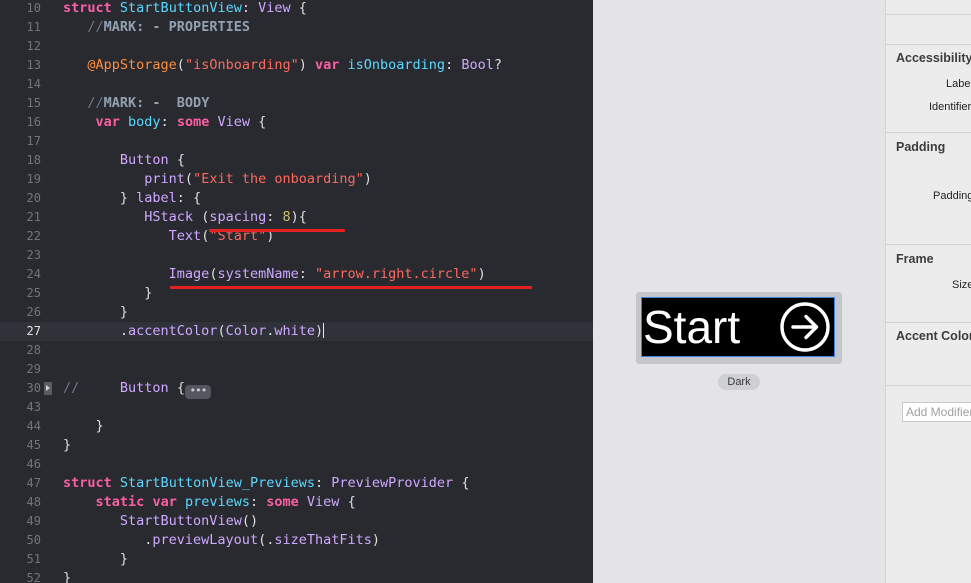 This screenshot has width=971, height=583. What do you see at coordinates (233, 122) in the screenshot?
I see `code-token: View` at bounding box center [233, 122].